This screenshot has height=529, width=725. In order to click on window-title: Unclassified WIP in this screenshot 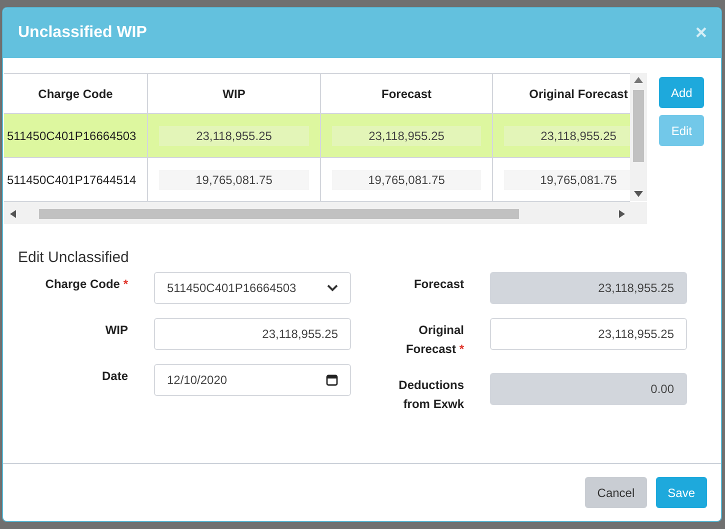, I will do `click(82, 33)`.